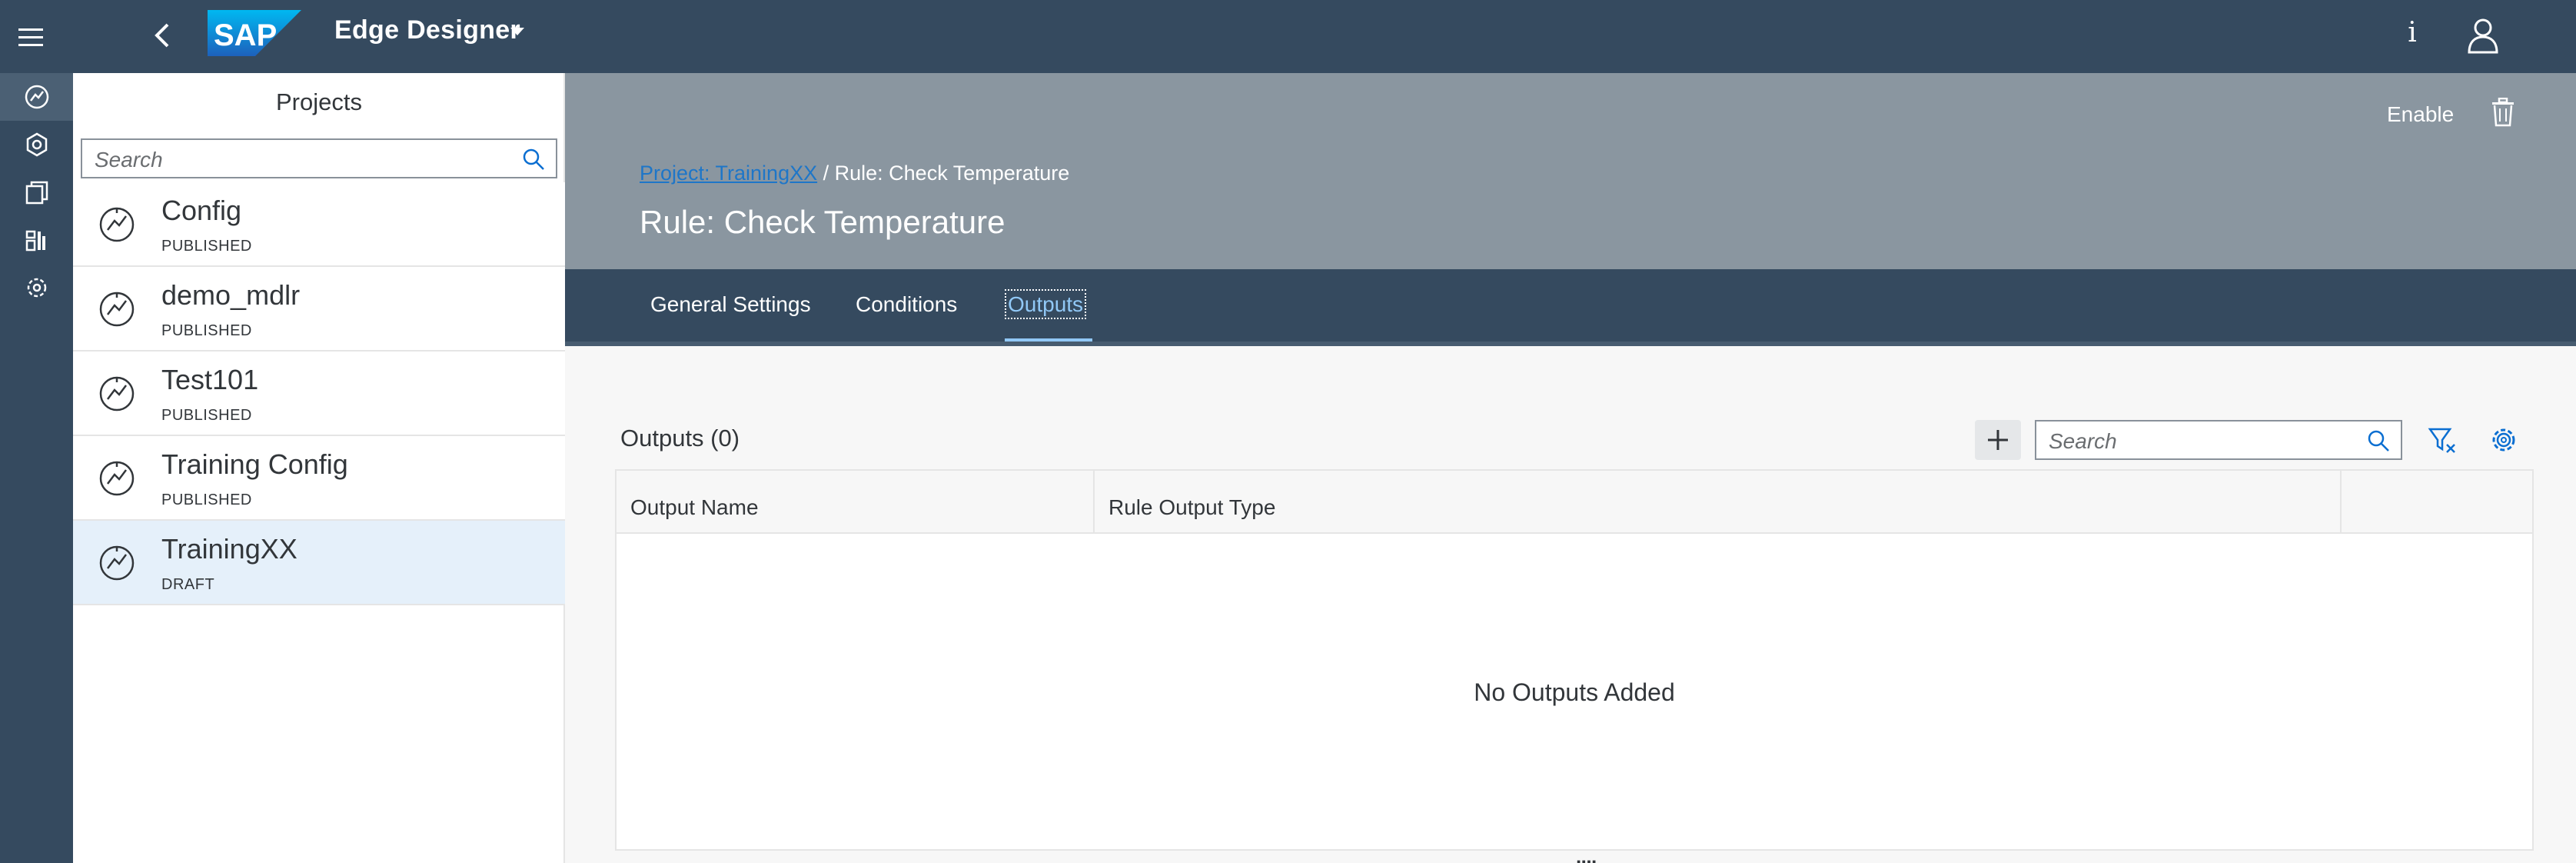 Image resolution: width=2576 pixels, height=863 pixels. Describe the element at coordinates (210, 379) in the screenshot. I see `project-name: Test101` at that location.